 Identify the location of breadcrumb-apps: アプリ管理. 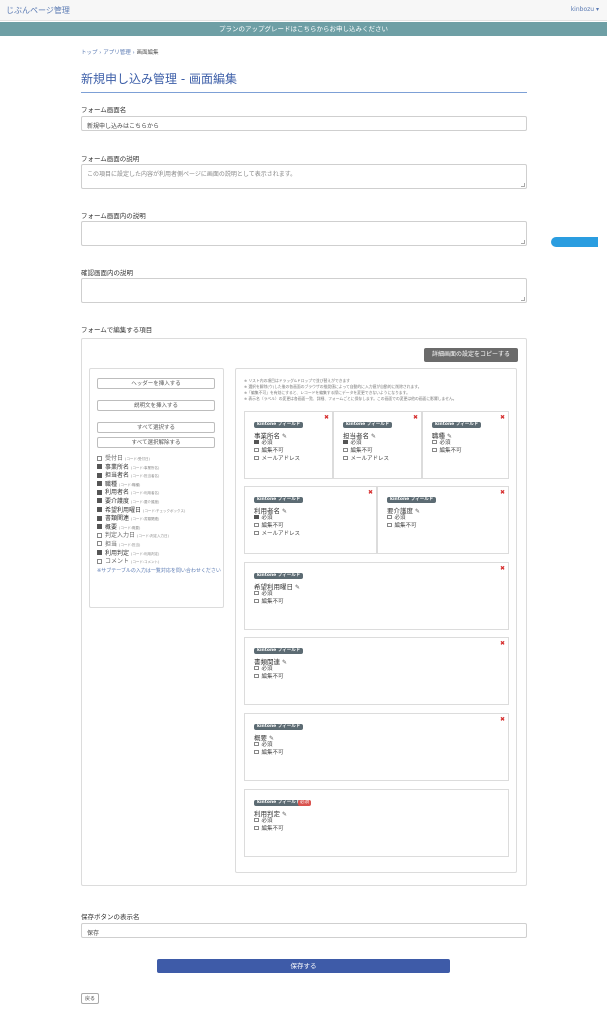
(117, 53).